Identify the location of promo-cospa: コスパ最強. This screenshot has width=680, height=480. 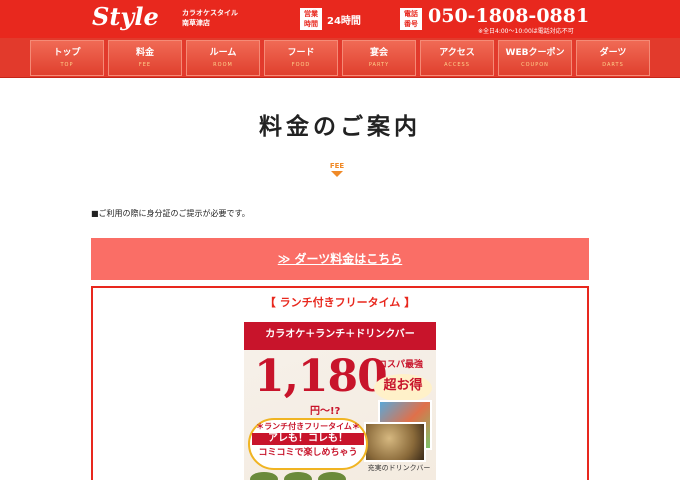
(401, 365).